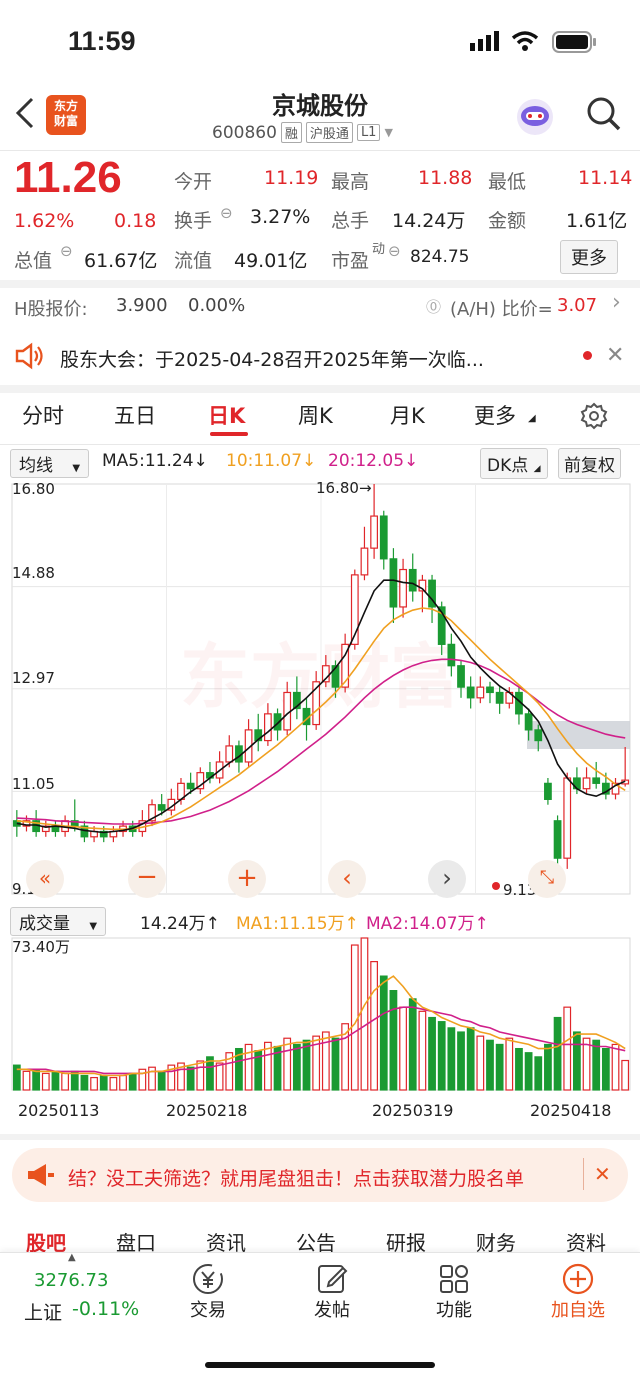  I want to click on date-label-4: 20250418, so click(571, 1110).